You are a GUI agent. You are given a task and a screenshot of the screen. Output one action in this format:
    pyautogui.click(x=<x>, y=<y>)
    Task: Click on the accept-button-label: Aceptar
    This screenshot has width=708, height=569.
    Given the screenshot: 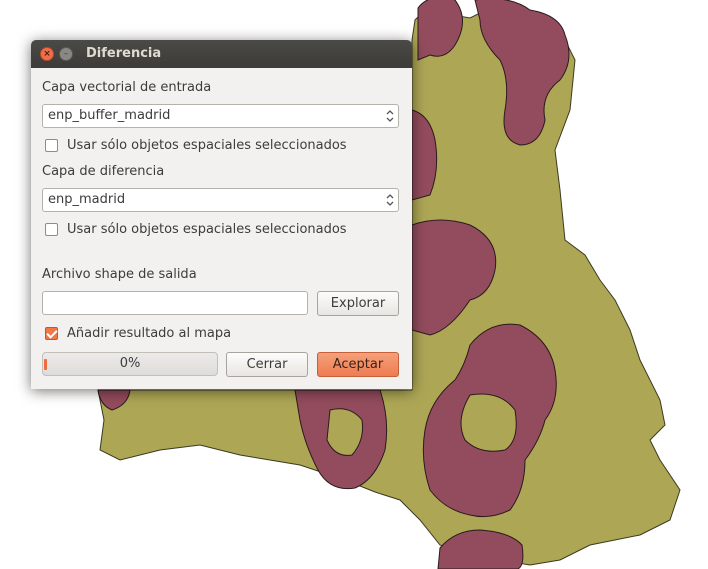 What is the action you would take?
    pyautogui.click(x=358, y=364)
    